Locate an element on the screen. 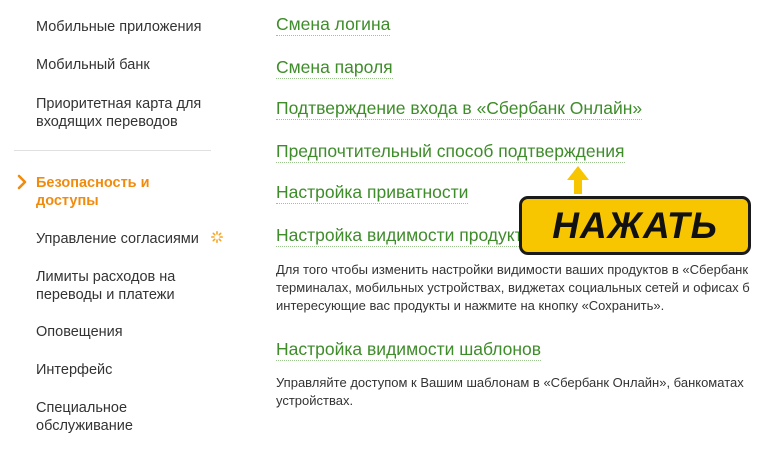  sidebar-divider is located at coordinates (112, 150).